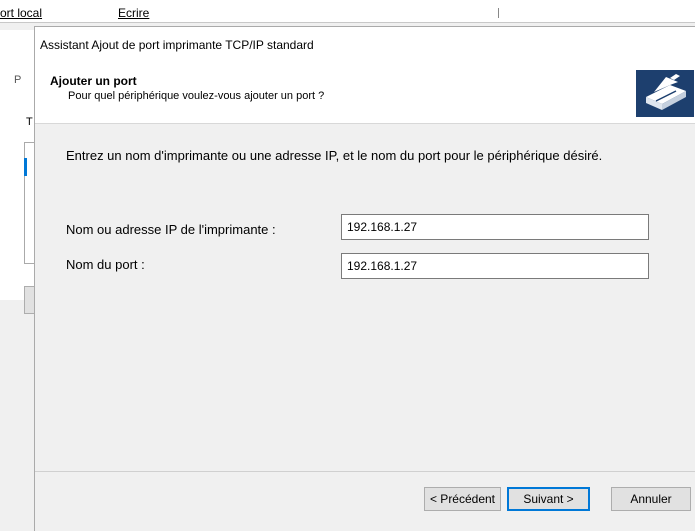 The width and height of the screenshot is (695, 531). What do you see at coordinates (29, 122) in the screenshot?
I see `background-panel-t-text: T` at bounding box center [29, 122].